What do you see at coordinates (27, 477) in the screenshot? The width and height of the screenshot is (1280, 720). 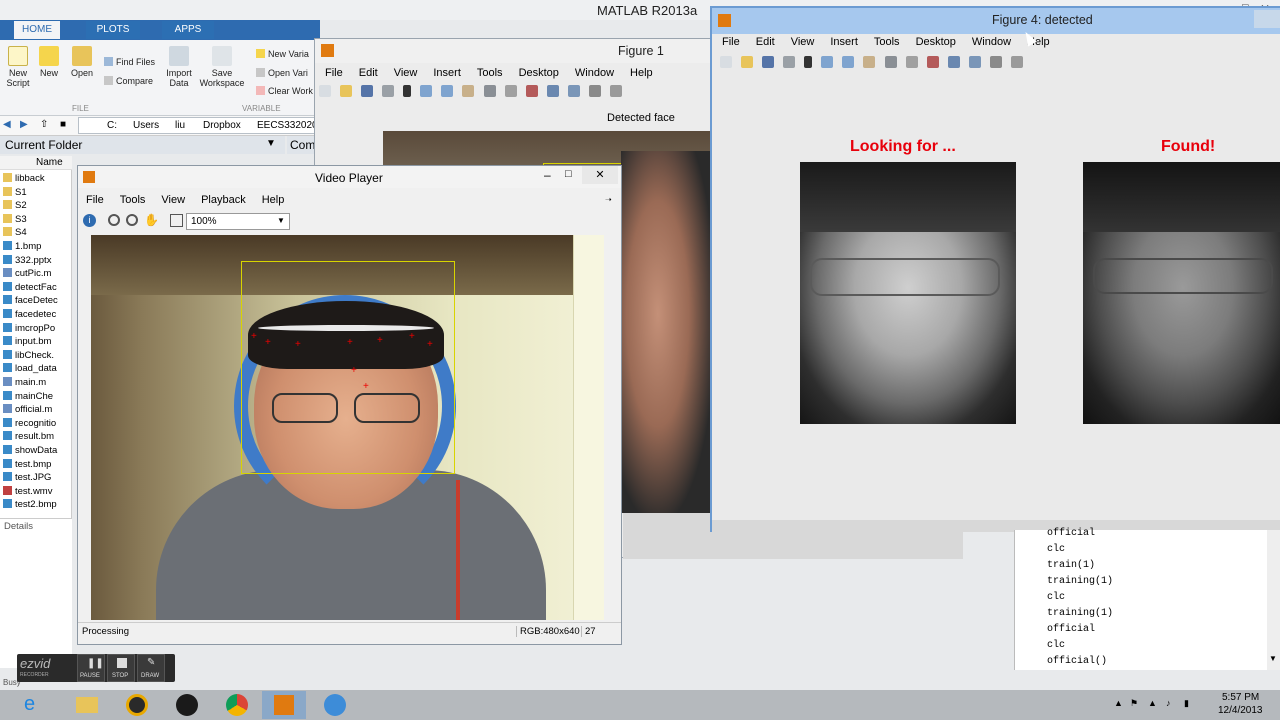 I see `file-list-item: test.JPG` at bounding box center [27, 477].